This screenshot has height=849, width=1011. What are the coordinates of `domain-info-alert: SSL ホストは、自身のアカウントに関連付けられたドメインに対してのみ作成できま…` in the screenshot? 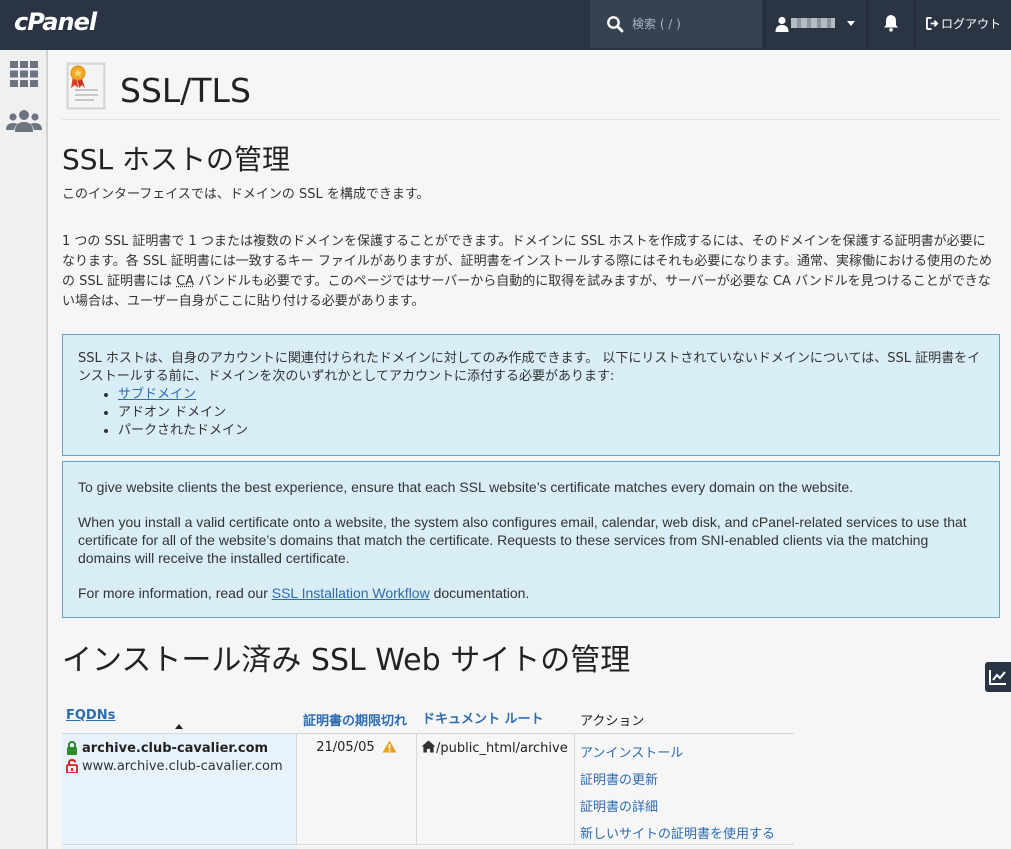 It's located at (531, 395).